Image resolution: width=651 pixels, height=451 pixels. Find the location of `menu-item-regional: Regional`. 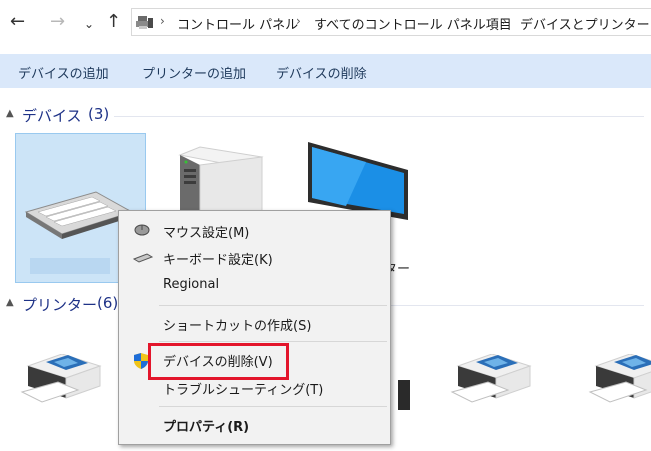

menu-item-regional: Regional is located at coordinates (254, 286).